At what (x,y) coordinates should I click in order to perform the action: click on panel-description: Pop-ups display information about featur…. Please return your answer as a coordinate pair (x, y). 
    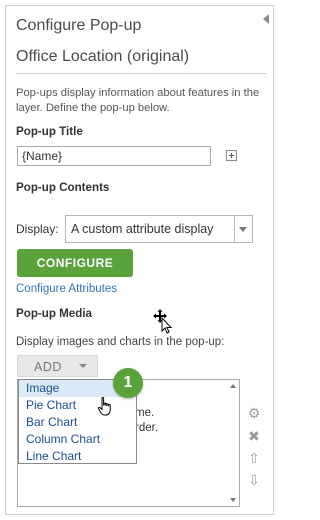
    Looking at the image, I should click on (138, 100).